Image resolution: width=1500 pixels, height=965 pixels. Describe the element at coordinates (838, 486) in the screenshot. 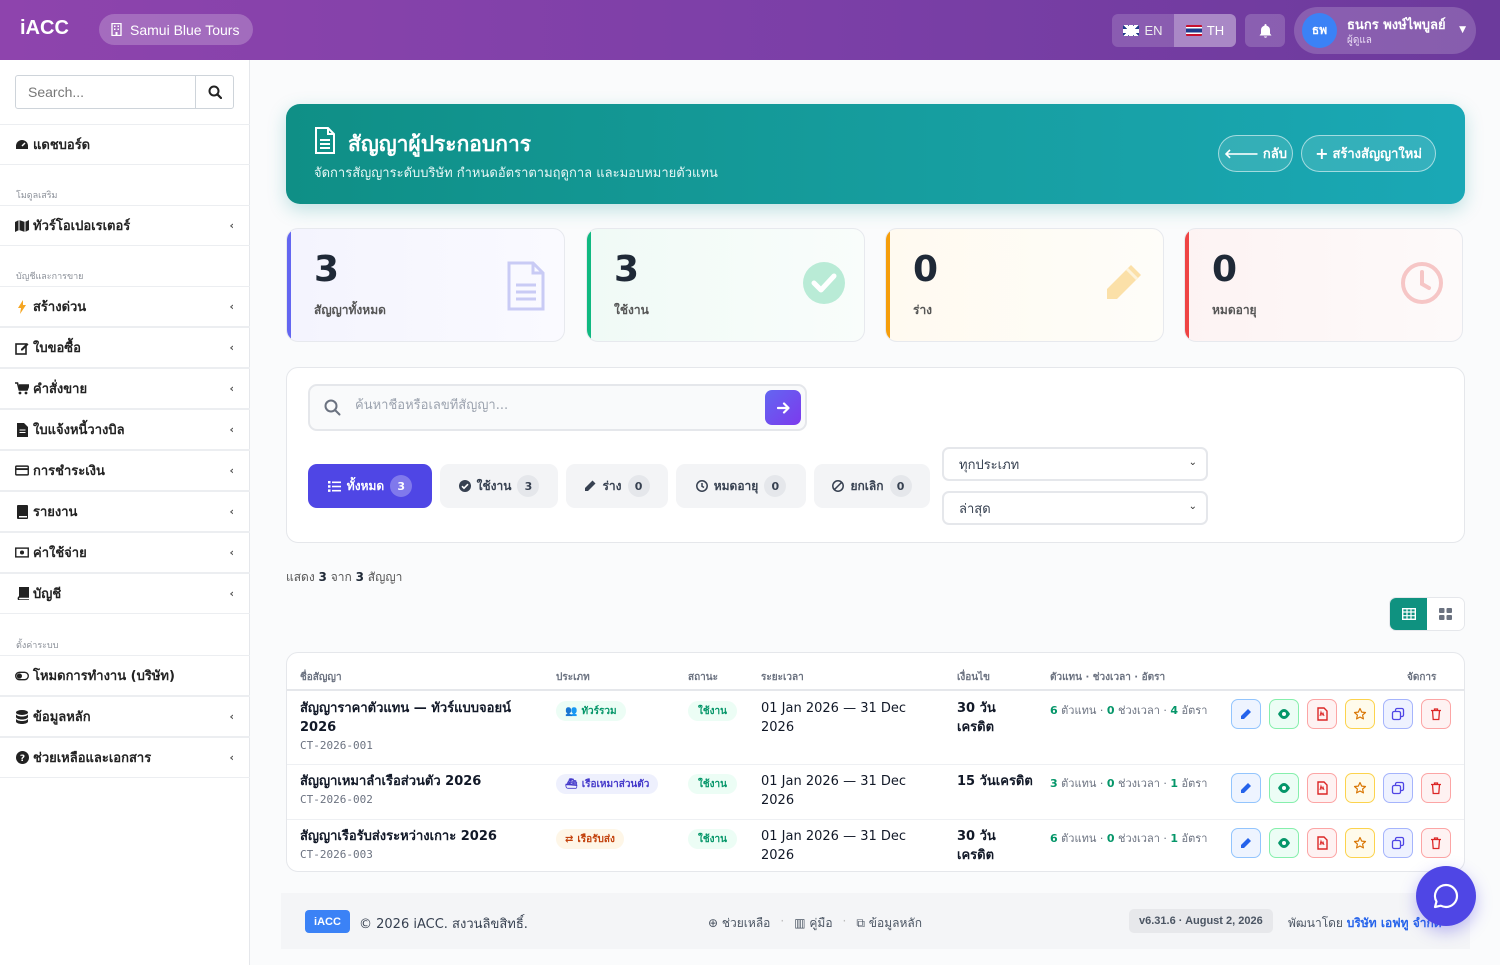

I see `ban-icon` at that location.